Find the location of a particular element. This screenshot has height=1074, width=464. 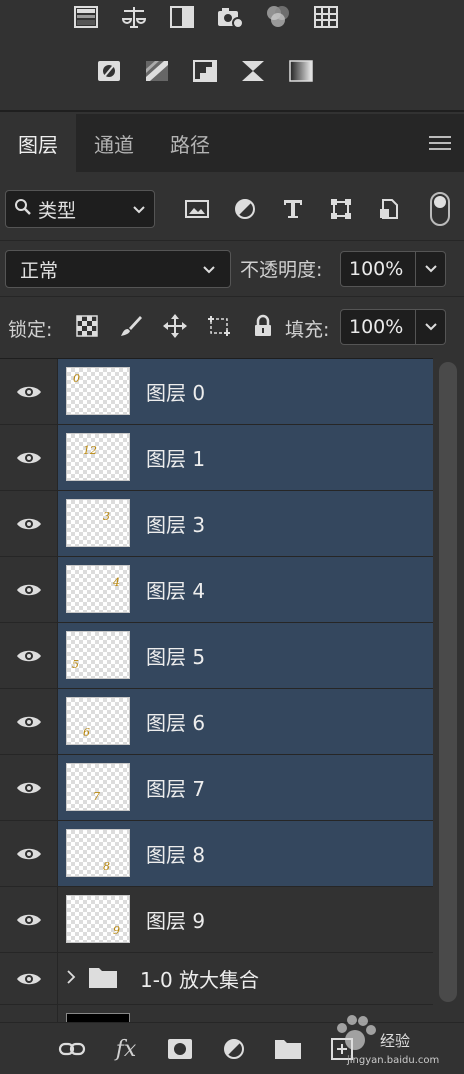

adjustment-layer-filter-icon is located at coordinates (245, 209).